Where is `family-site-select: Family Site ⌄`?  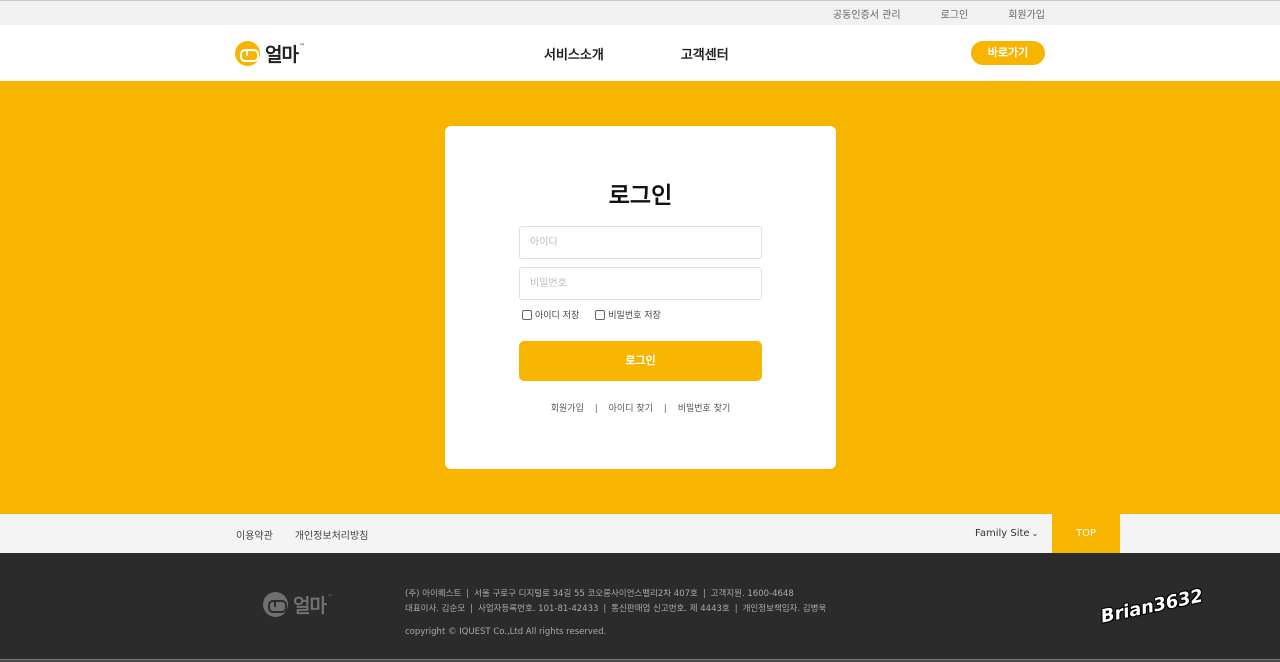
family-site-select: Family Site ⌄ is located at coordinates (1006, 533).